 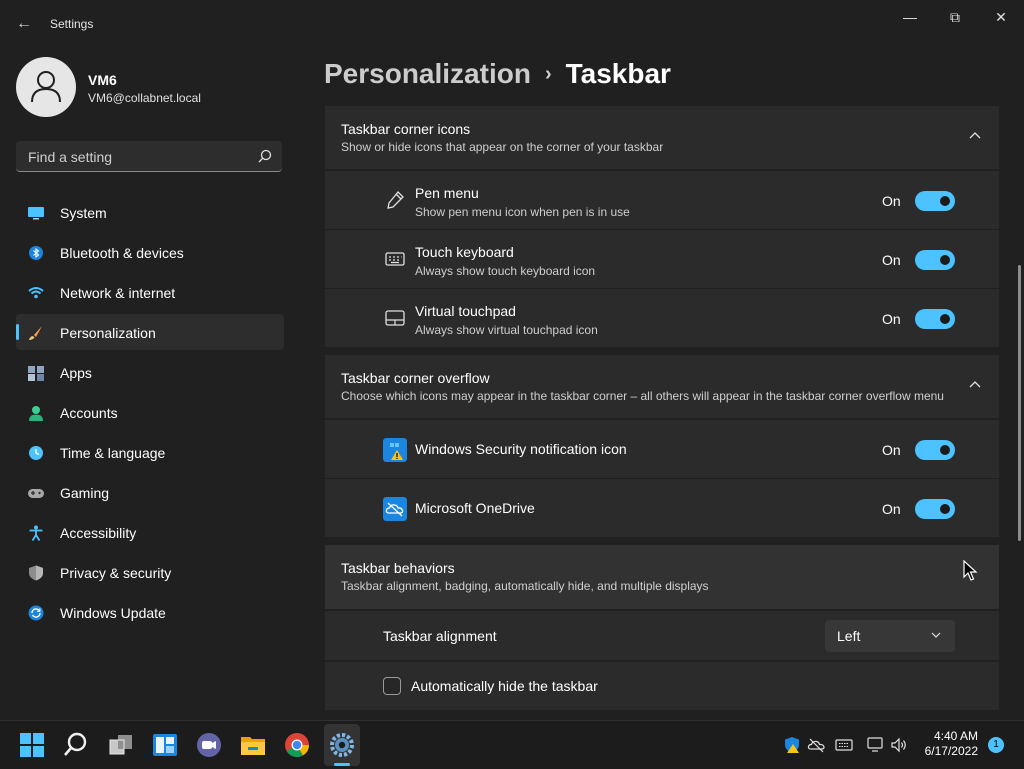 What do you see at coordinates (996, 745) in the screenshot?
I see `notification-badge: 1` at bounding box center [996, 745].